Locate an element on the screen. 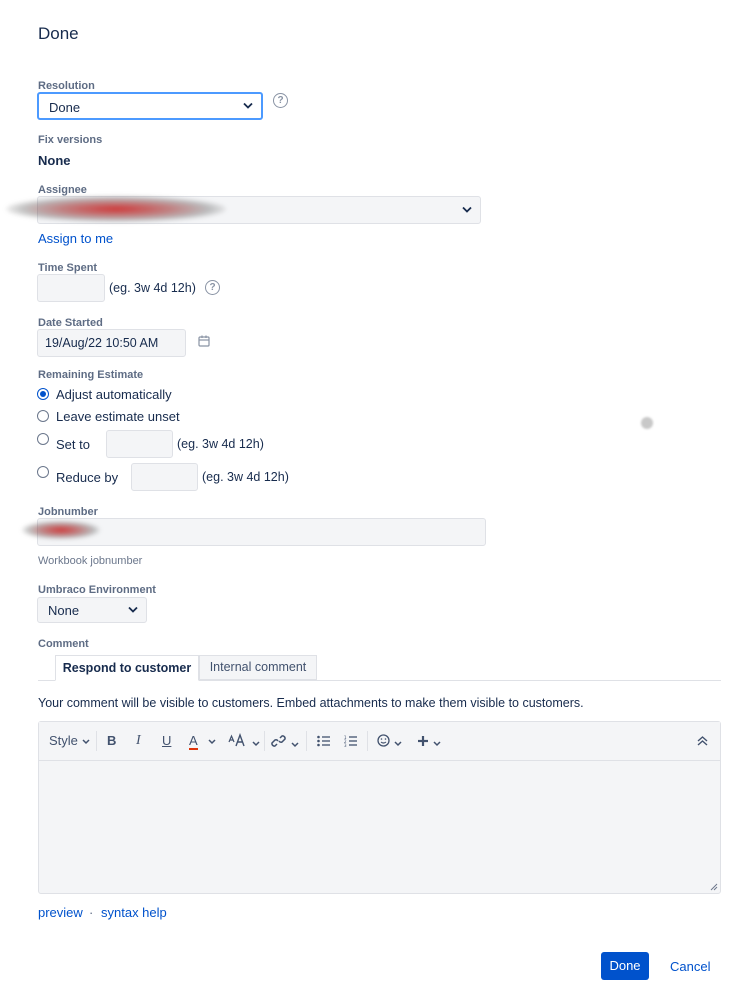  set-to-input is located at coordinates (139, 444).